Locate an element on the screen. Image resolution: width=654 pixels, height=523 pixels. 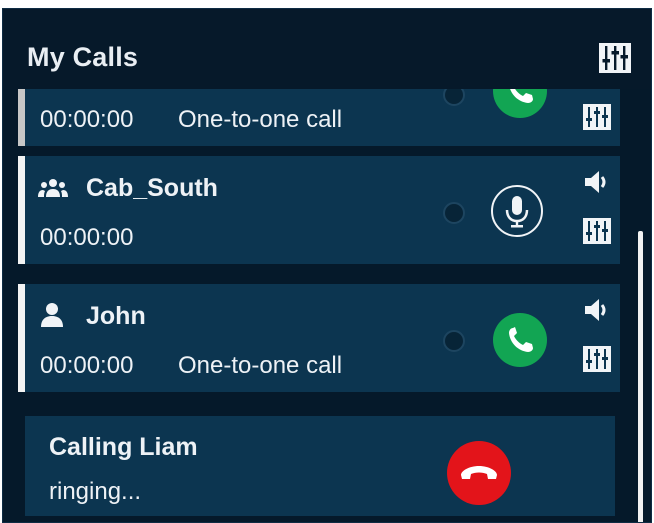
accept-call-button is located at coordinates (520, 340).